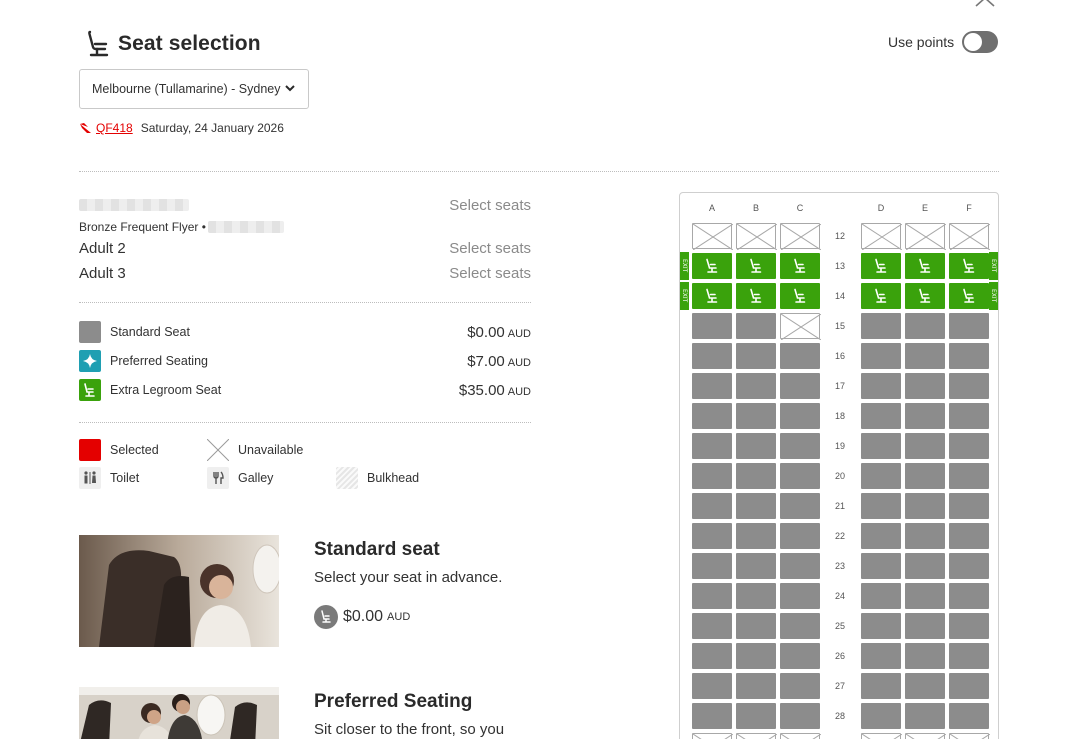 The image size is (1072, 739). Describe the element at coordinates (756, 596) in the screenshot. I see `seat-24b` at that location.